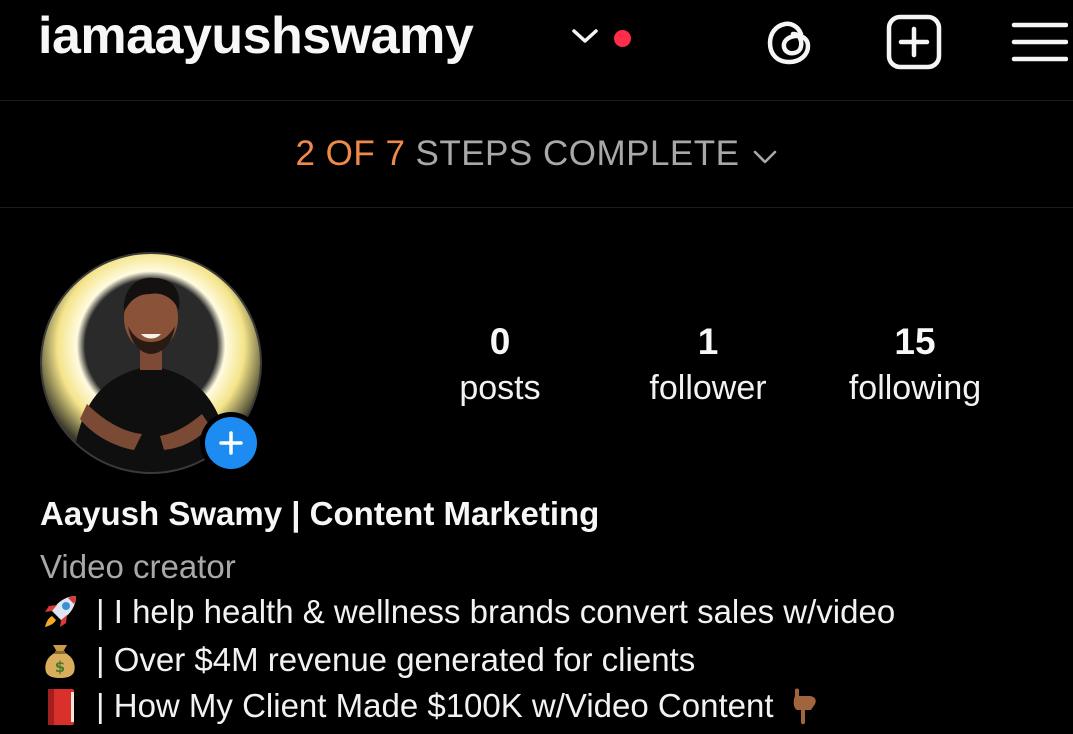 The width and height of the screenshot is (1073, 734). What do you see at coordinates (138, 566) in the screenshot?
I see `profile-category: Video creator` at bounding box center [138, 566].